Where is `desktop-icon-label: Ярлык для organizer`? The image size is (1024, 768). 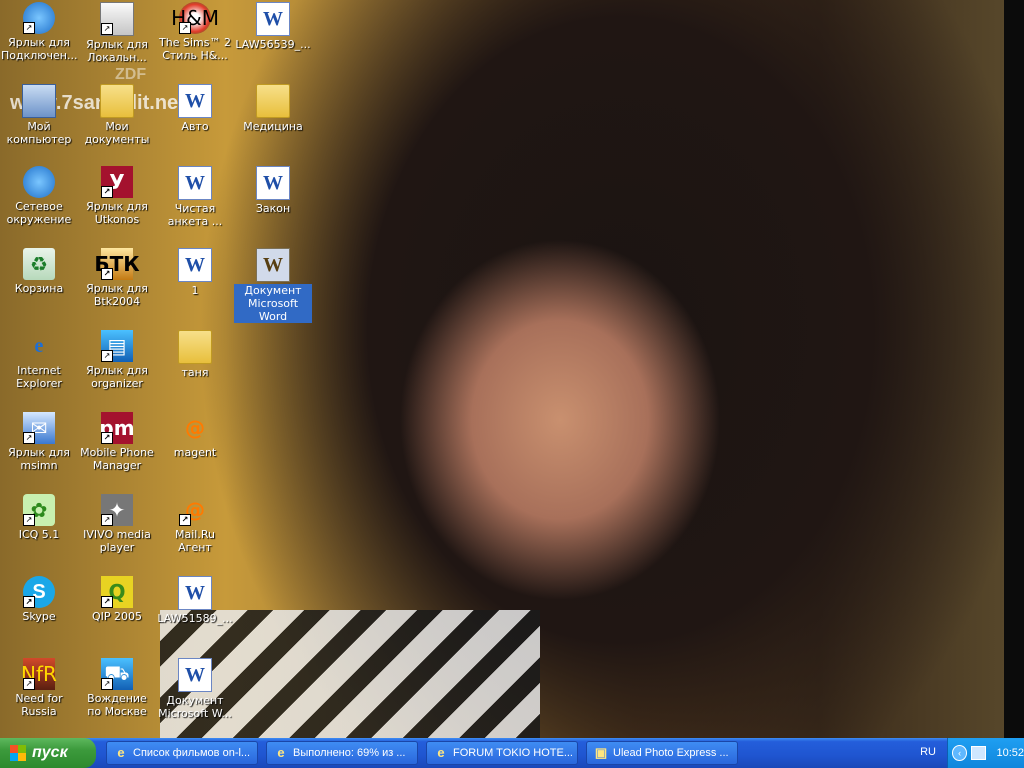 desktop-icon-label: Ярлык для organizer is located at coordinates (117, 377).